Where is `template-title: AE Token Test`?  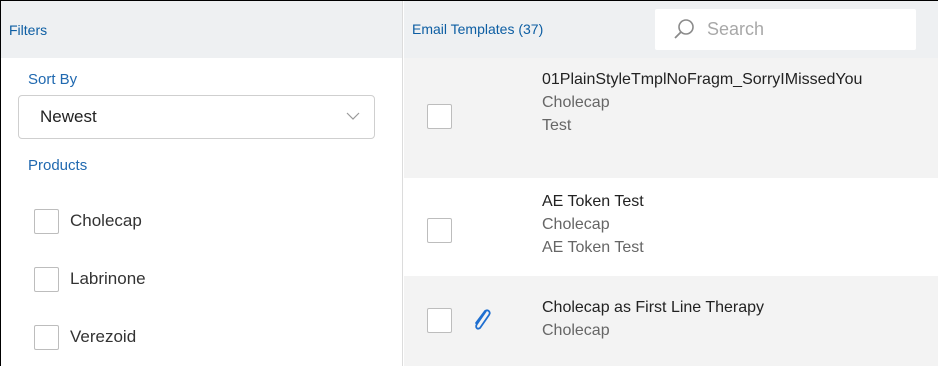 template-title: AE Token Test is located at coordinates (593, 201).